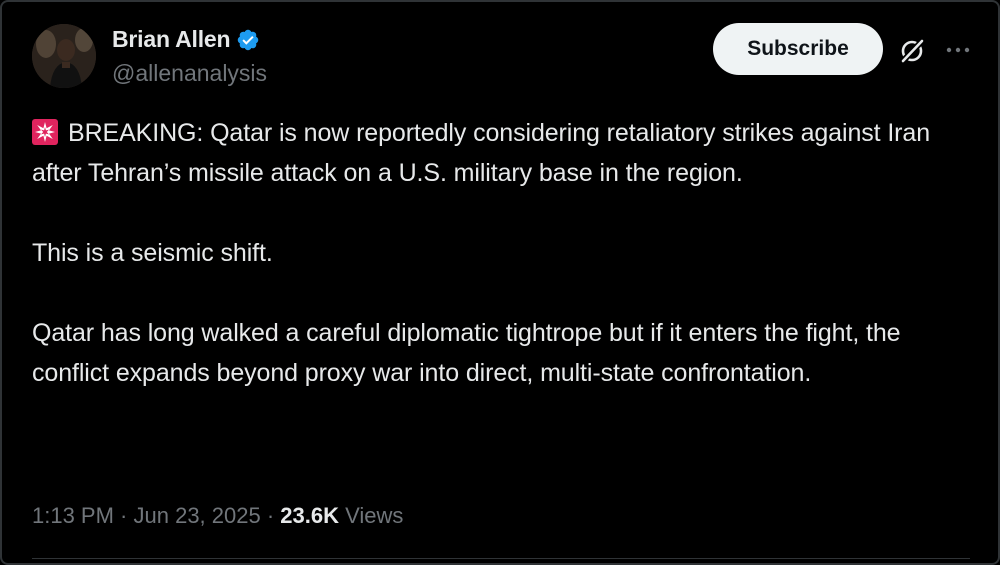 Image resolution: width=1000 pixels, height=565 pixels. What do you see at coordinates (310, 515) in the screenshot?
I see `views-count: 23.6K` at bounding box center [310, 515].